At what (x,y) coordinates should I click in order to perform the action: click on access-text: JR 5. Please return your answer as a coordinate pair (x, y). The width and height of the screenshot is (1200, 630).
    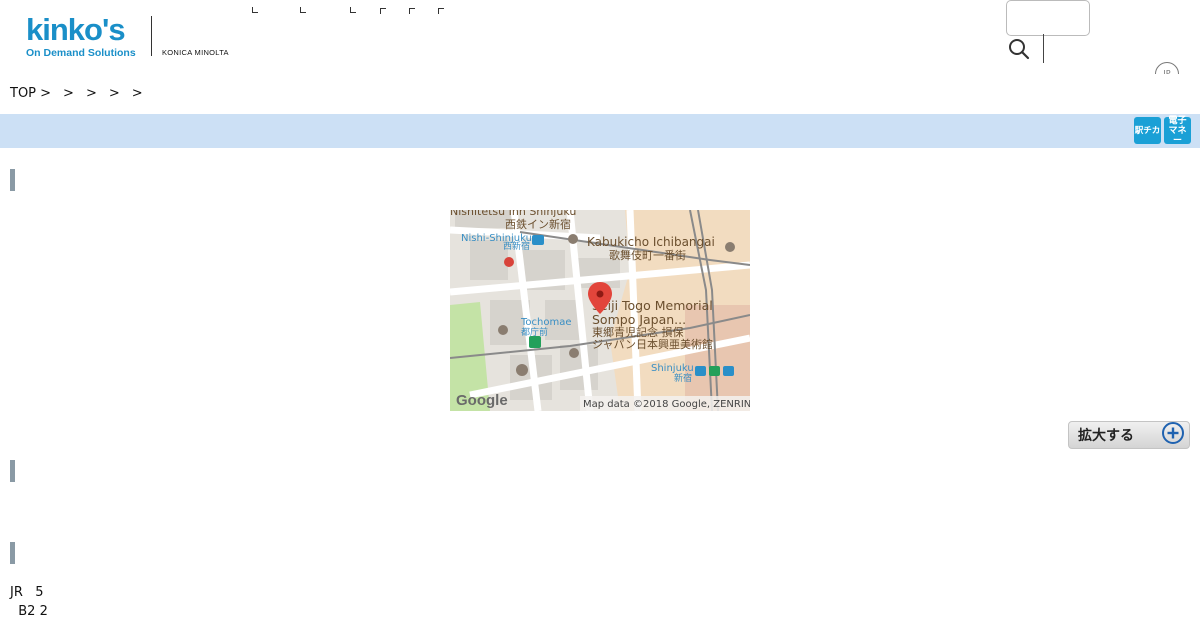
    Looking at the image, I should click on (27, 592).